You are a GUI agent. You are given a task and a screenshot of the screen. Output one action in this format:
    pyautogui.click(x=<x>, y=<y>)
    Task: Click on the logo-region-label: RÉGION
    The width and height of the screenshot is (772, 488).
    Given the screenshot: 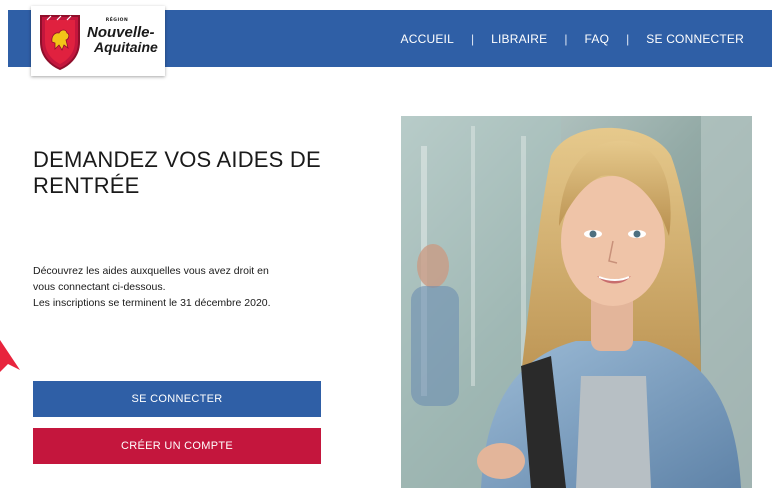 What is the action you would take?
    pyautogui.click(x=117, y=20)
    